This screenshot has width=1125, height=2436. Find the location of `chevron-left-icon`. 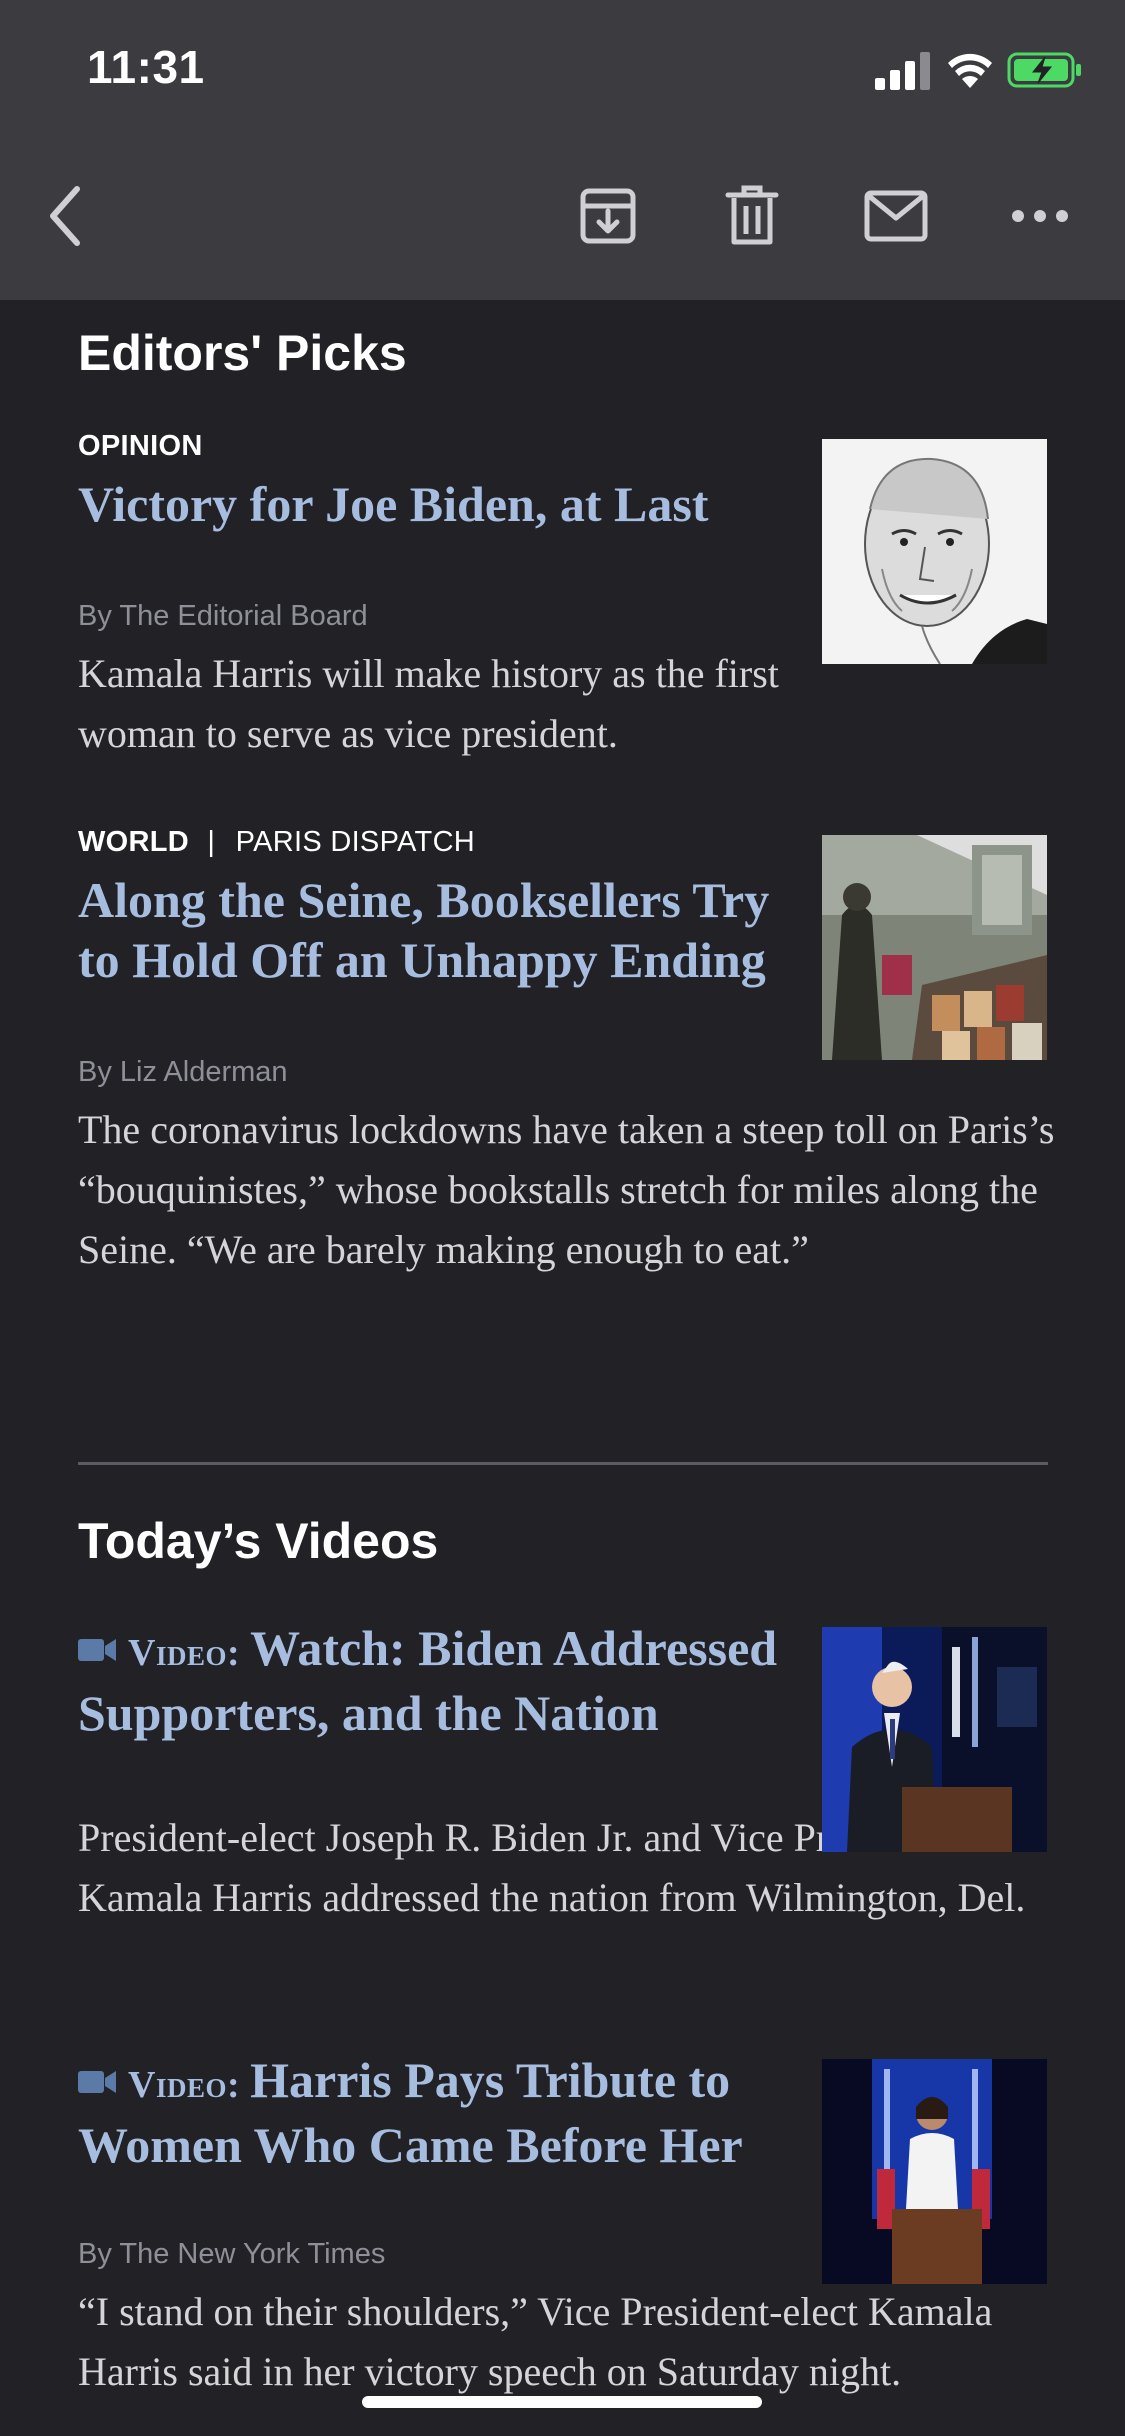

chevron-left-icon is located at coordinates (65, 216).